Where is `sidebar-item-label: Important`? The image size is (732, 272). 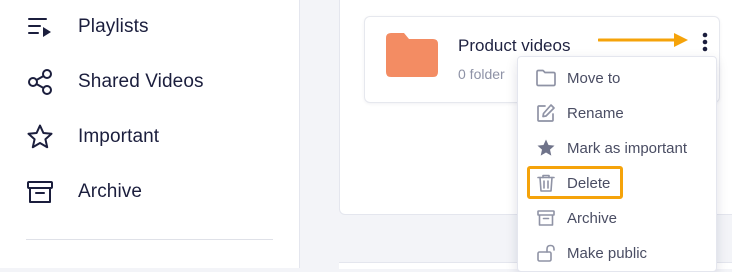 sidebar-item-label: Important is located at coordinates (119, 136).